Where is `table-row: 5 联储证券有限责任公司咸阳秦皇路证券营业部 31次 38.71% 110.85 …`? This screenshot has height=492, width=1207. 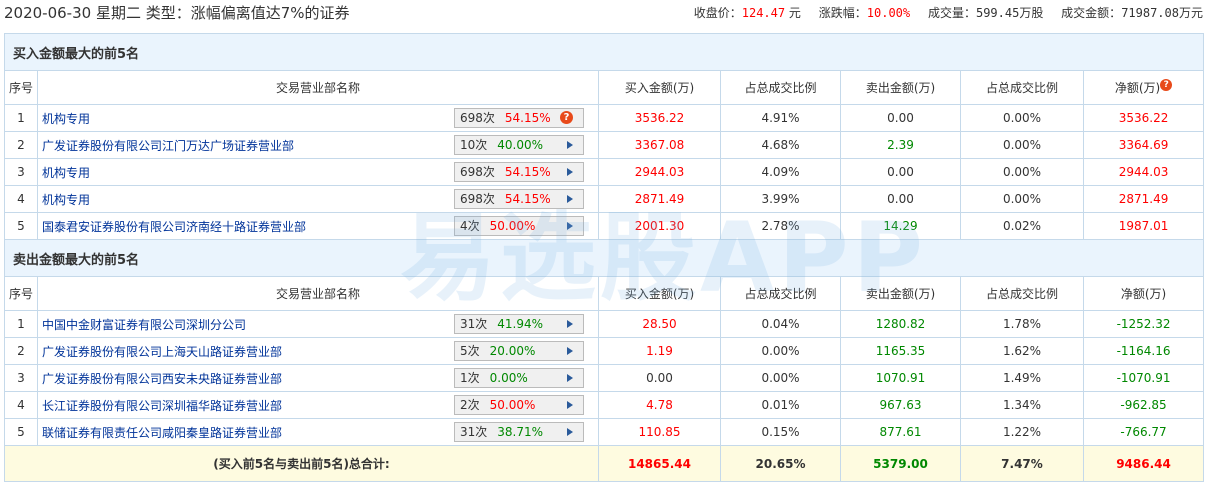
table-row: 5 联储证券有限责任公司咸阳秦皇路证券营业部 31次 38.71% 110.85 … is located at coordinates (604, 432).